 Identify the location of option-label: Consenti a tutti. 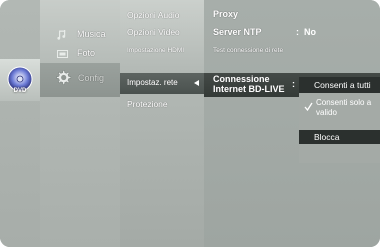
(342, 85).